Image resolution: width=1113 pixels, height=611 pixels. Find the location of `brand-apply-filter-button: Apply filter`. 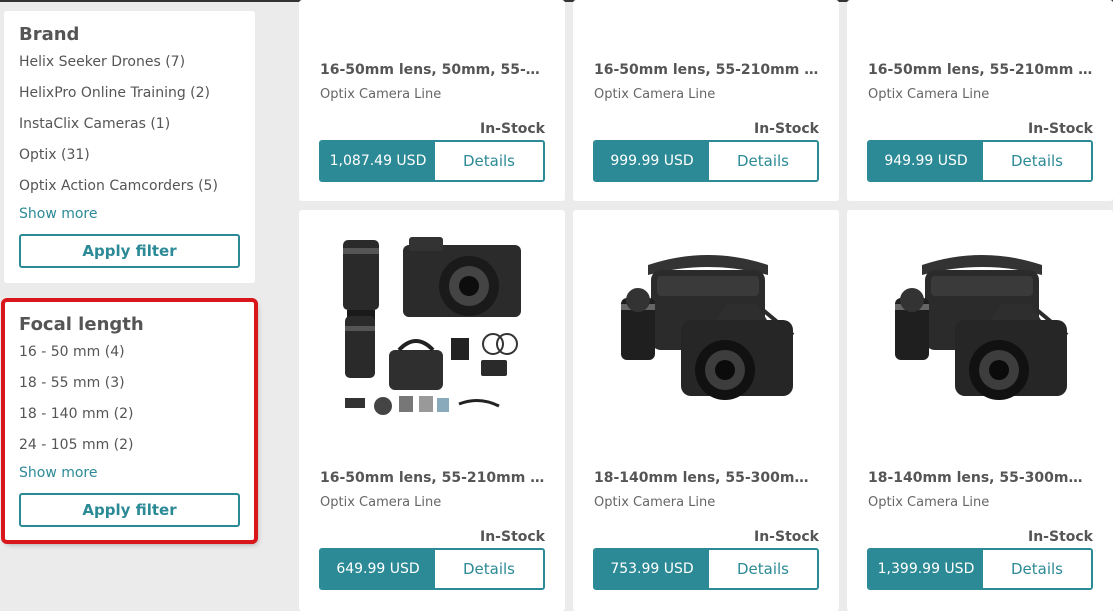

brand-apply-filter-button: Apply filter is located at coordinates (129, 251).